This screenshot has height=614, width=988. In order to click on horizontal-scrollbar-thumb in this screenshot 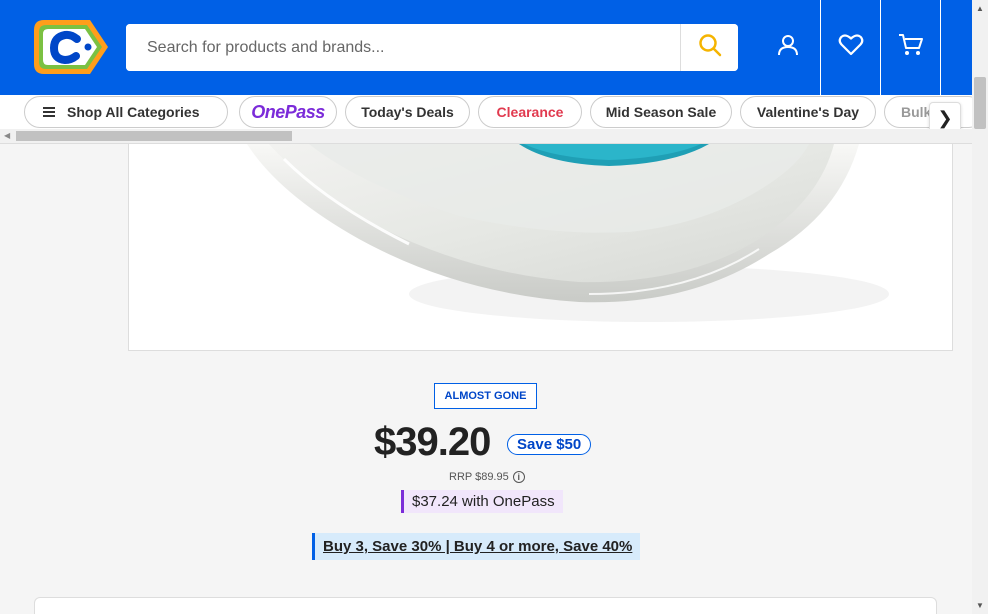, I will do `click(154, 136)`.